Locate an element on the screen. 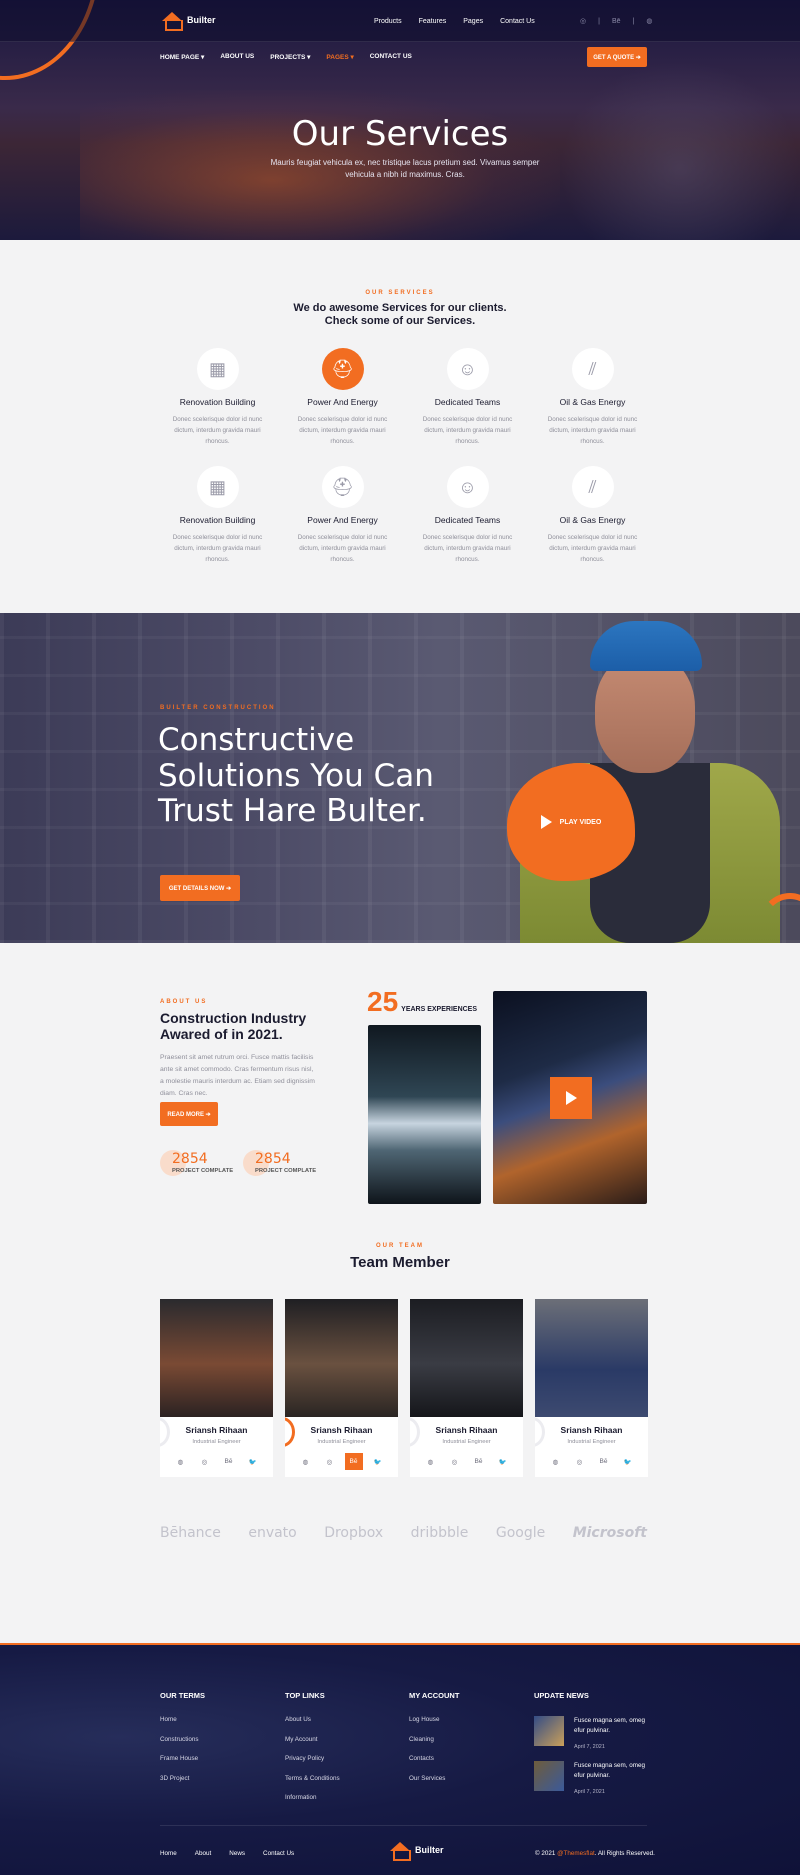  footer-link: Constructions is located at coordinates (182, 1739).